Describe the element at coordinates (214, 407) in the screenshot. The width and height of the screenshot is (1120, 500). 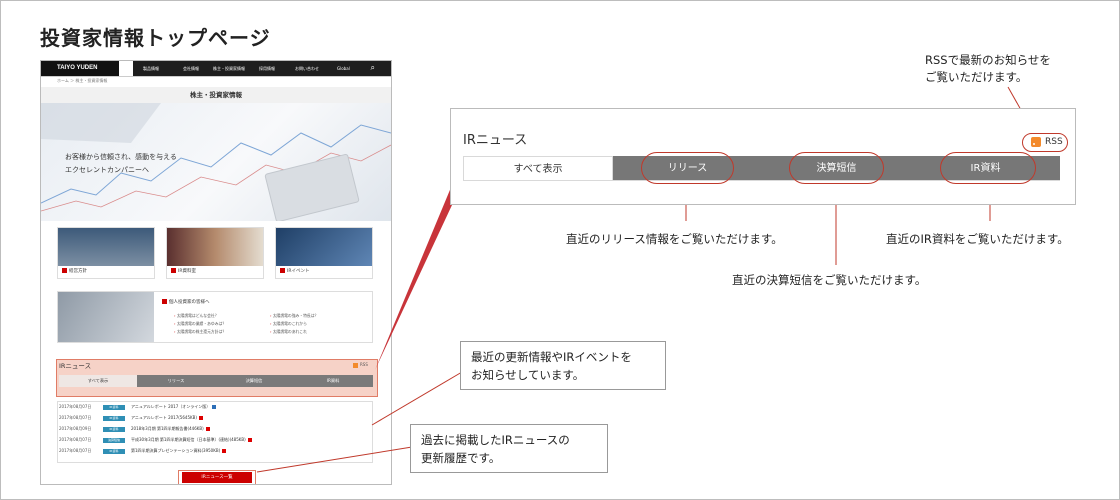
I see `external-link-icon` at that location.